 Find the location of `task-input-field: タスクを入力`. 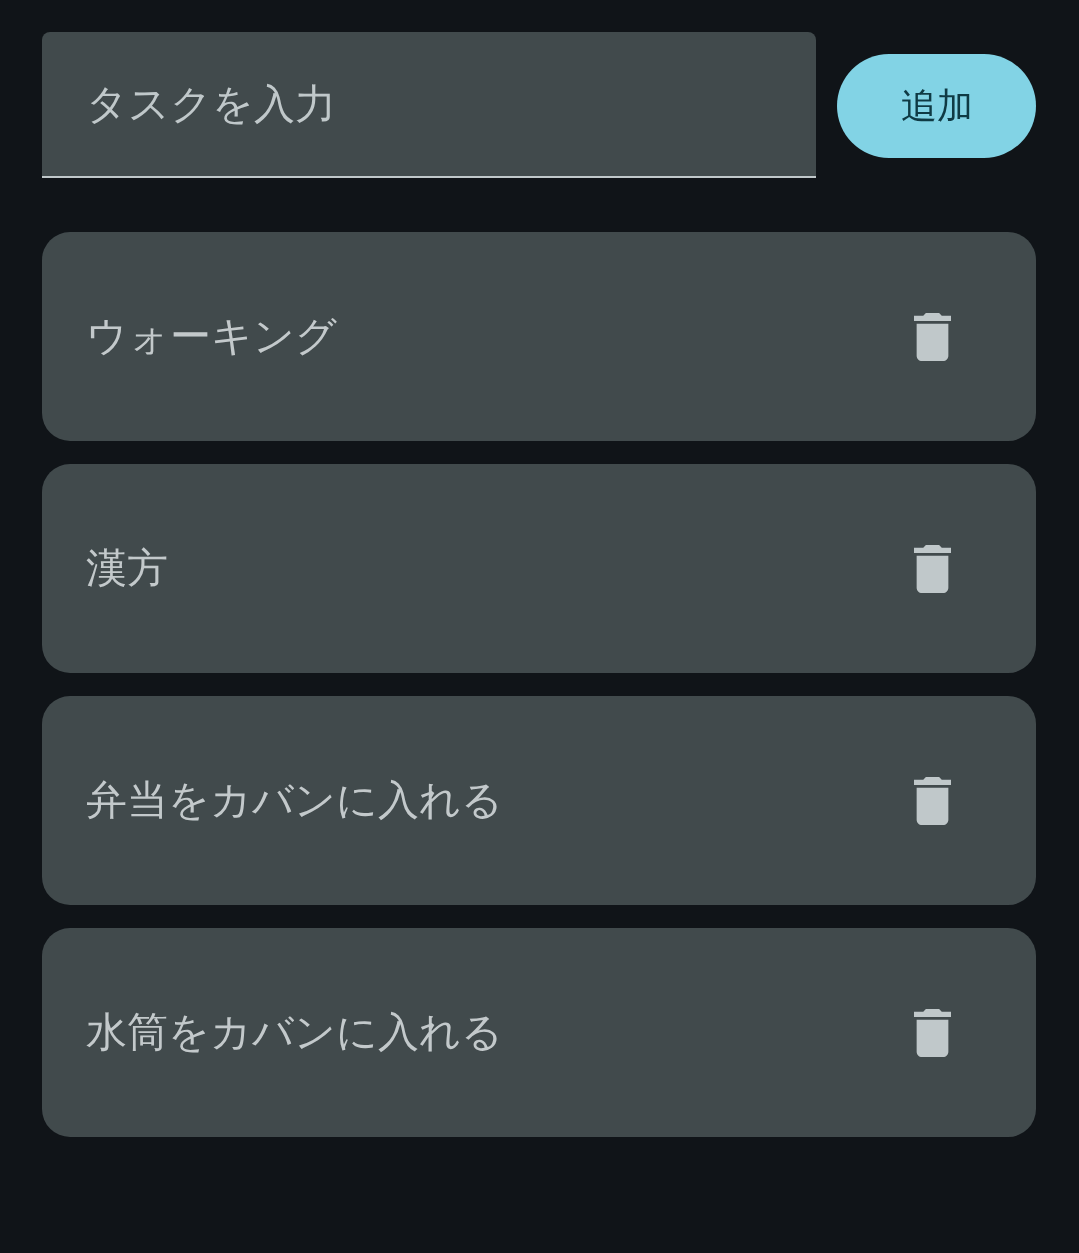

task-input-field: タスクを入力 is located at coordinates (429, 105).